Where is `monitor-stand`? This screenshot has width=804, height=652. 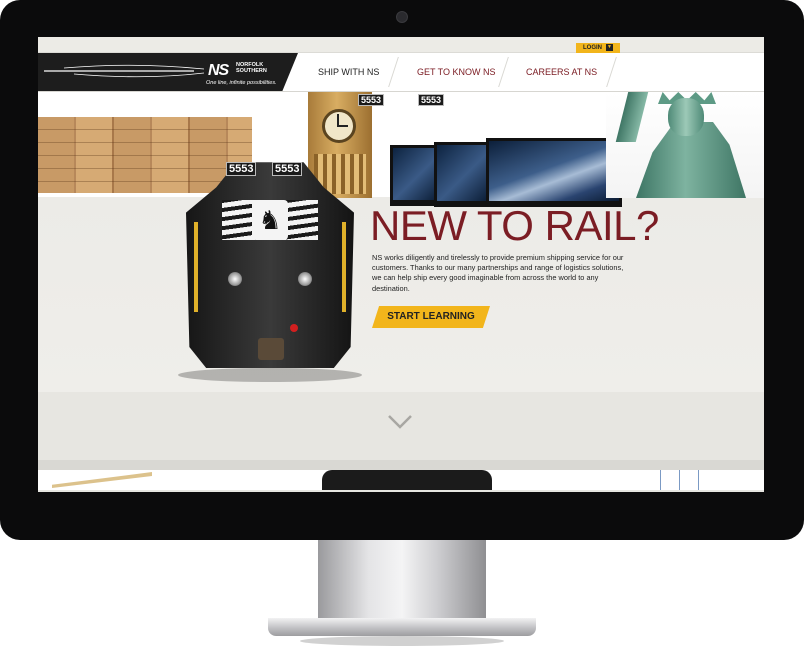
monitor-stand is located at coordinates (402, 580).